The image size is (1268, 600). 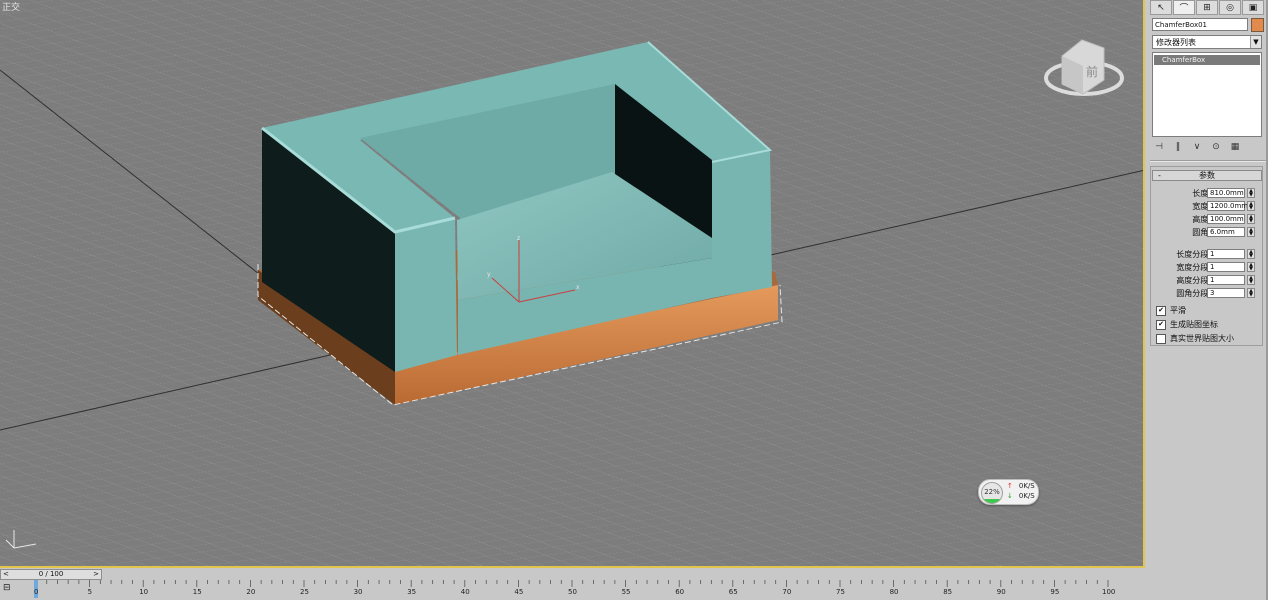 I want to click on upload-rate: ↑ 0K/S, so click(x=1021, y=486).